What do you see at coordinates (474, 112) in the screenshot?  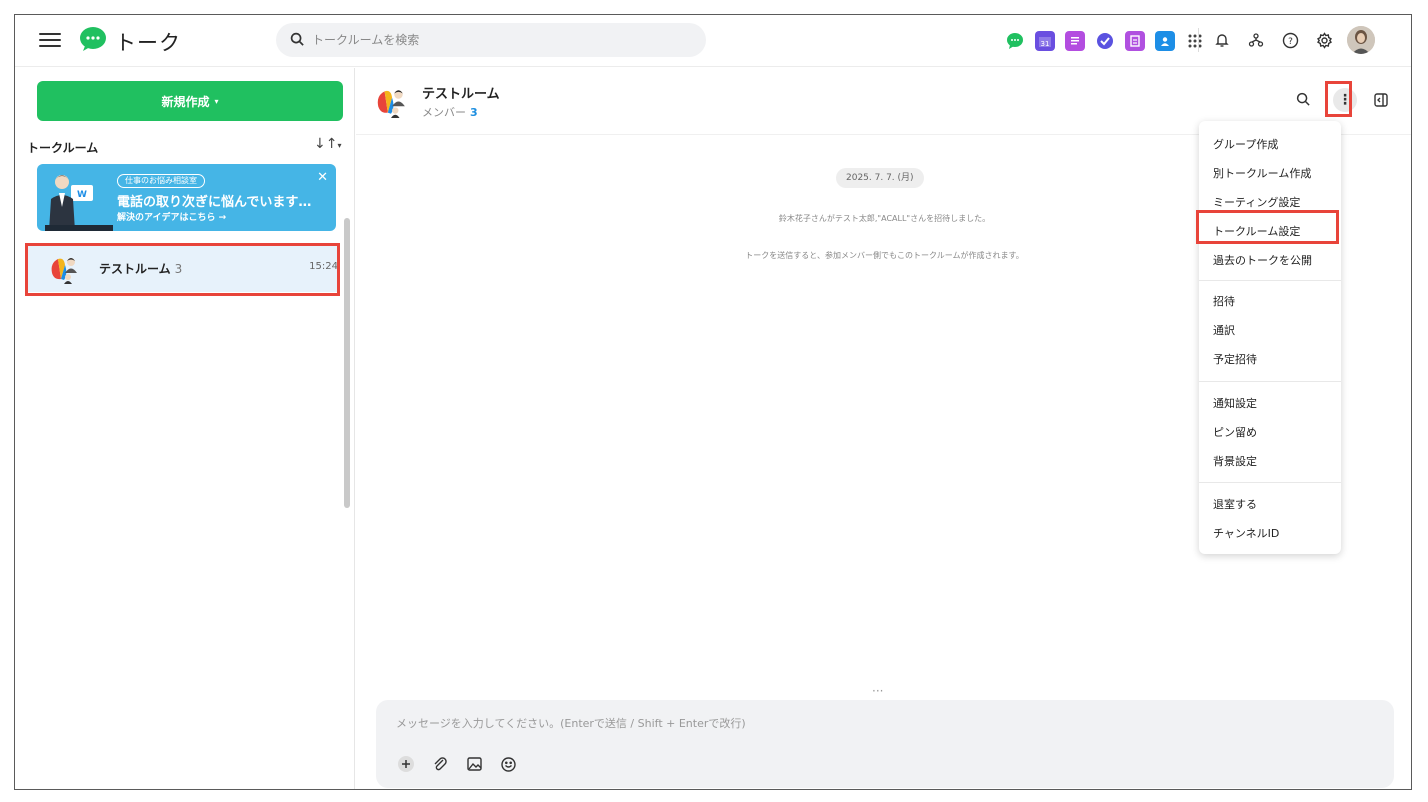 I see `member-count: 3` at bounding box center [474, 112].